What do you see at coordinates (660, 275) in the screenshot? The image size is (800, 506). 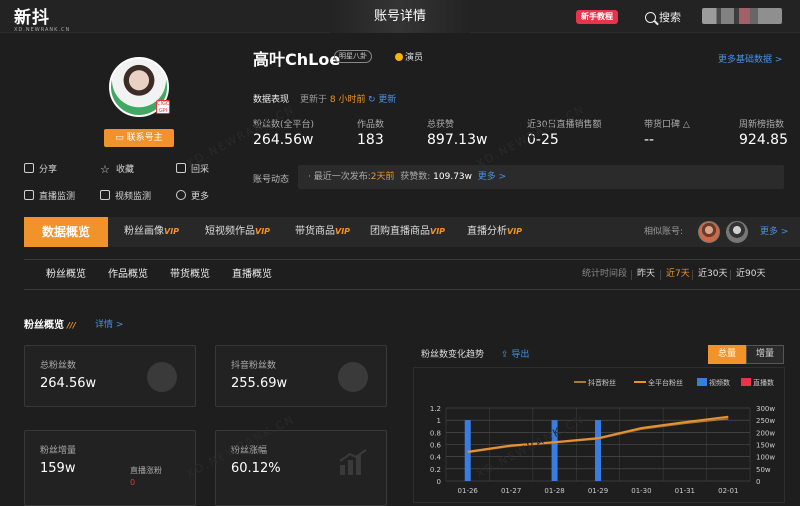 I see `divider` at bounding box center [660, 275].